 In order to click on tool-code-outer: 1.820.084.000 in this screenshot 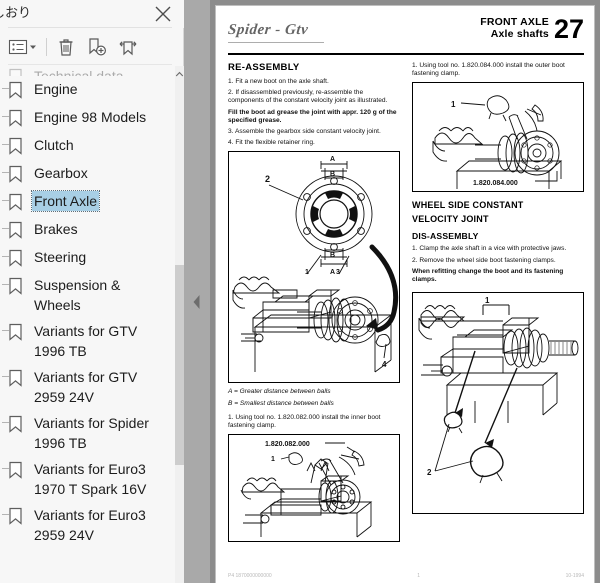, I will do `click(495, 183)`.